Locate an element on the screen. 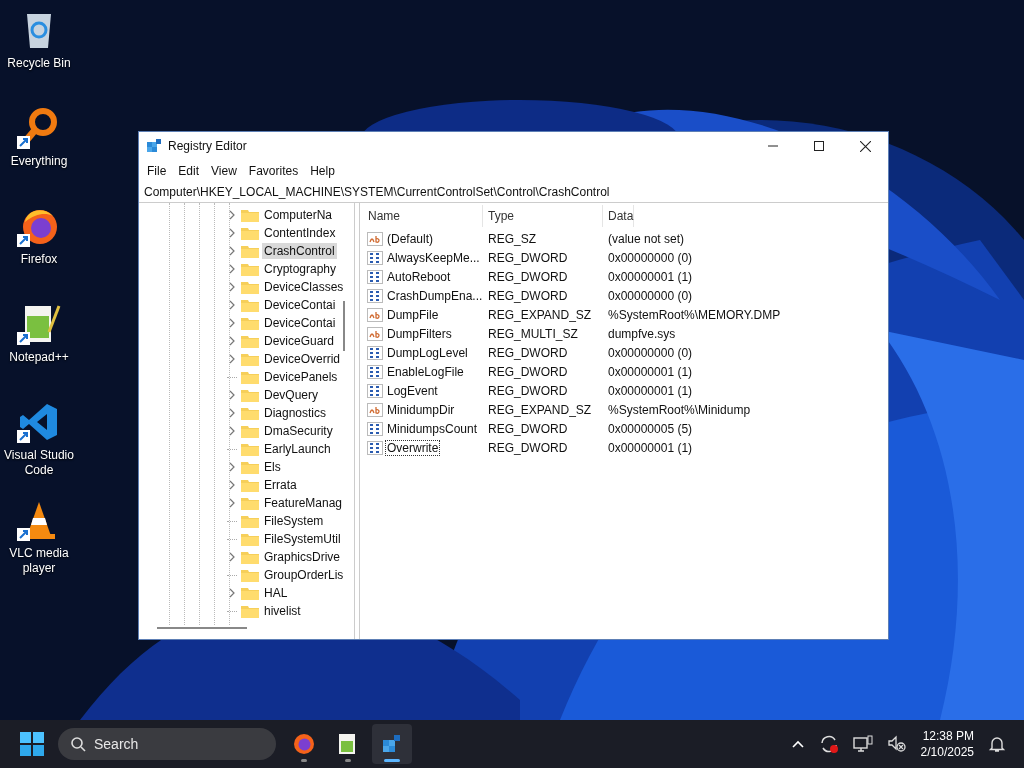 This screenshot has width=1024, height=768. tree-item: DevQuery is located at coordinates (291, 395).